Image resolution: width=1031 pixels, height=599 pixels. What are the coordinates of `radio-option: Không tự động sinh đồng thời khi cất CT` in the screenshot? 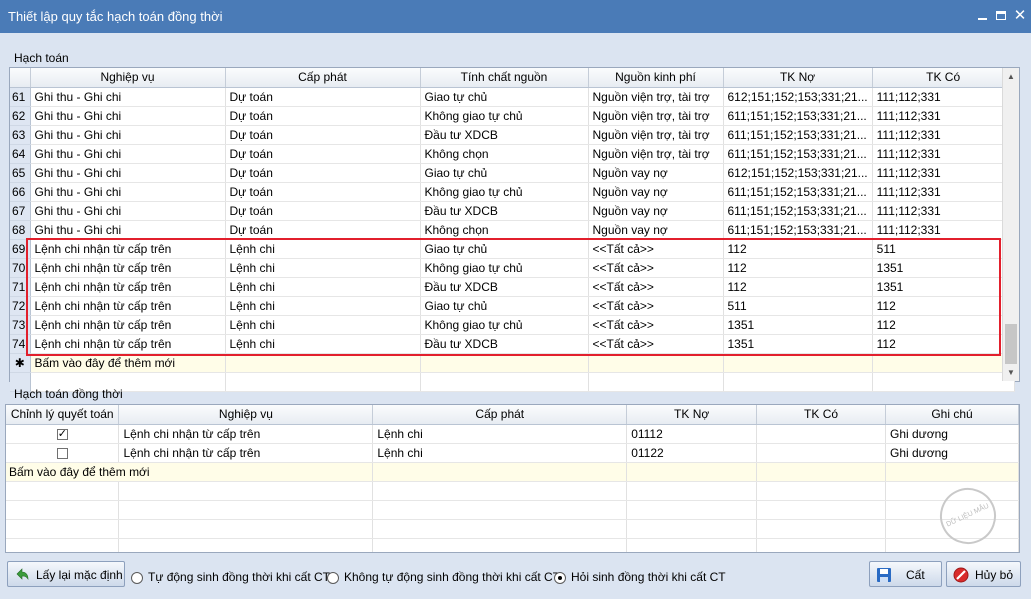 It's located at (443, 578).